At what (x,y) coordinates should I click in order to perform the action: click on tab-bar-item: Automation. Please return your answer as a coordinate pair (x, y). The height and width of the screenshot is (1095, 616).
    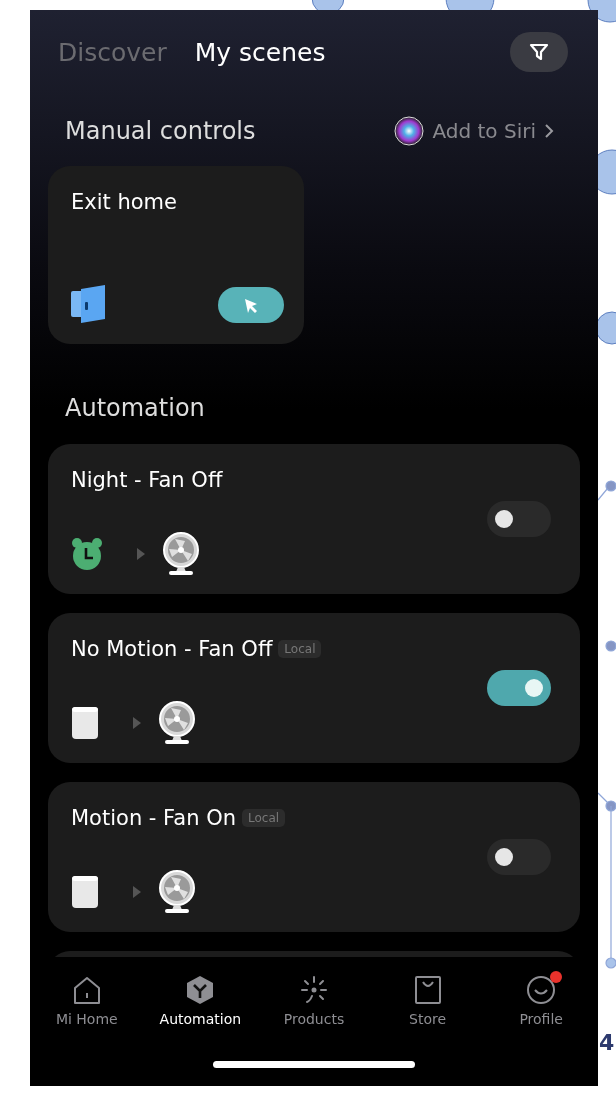
    Looking at the image, I should click on (200, 1001).